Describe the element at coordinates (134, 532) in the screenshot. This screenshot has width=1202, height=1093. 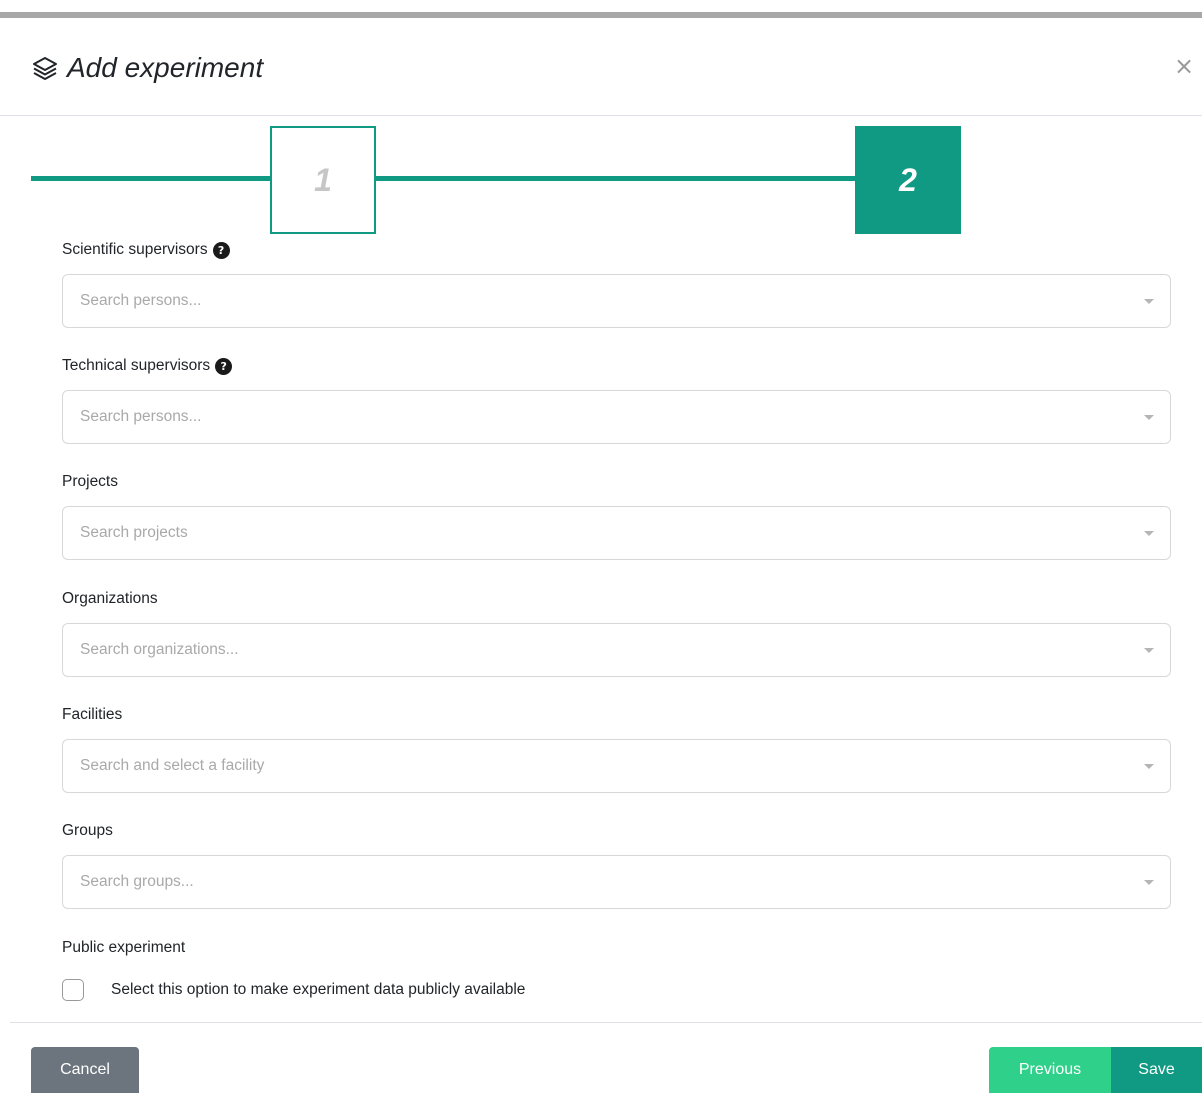
I see `select-placeholder: Search projects` at that location.